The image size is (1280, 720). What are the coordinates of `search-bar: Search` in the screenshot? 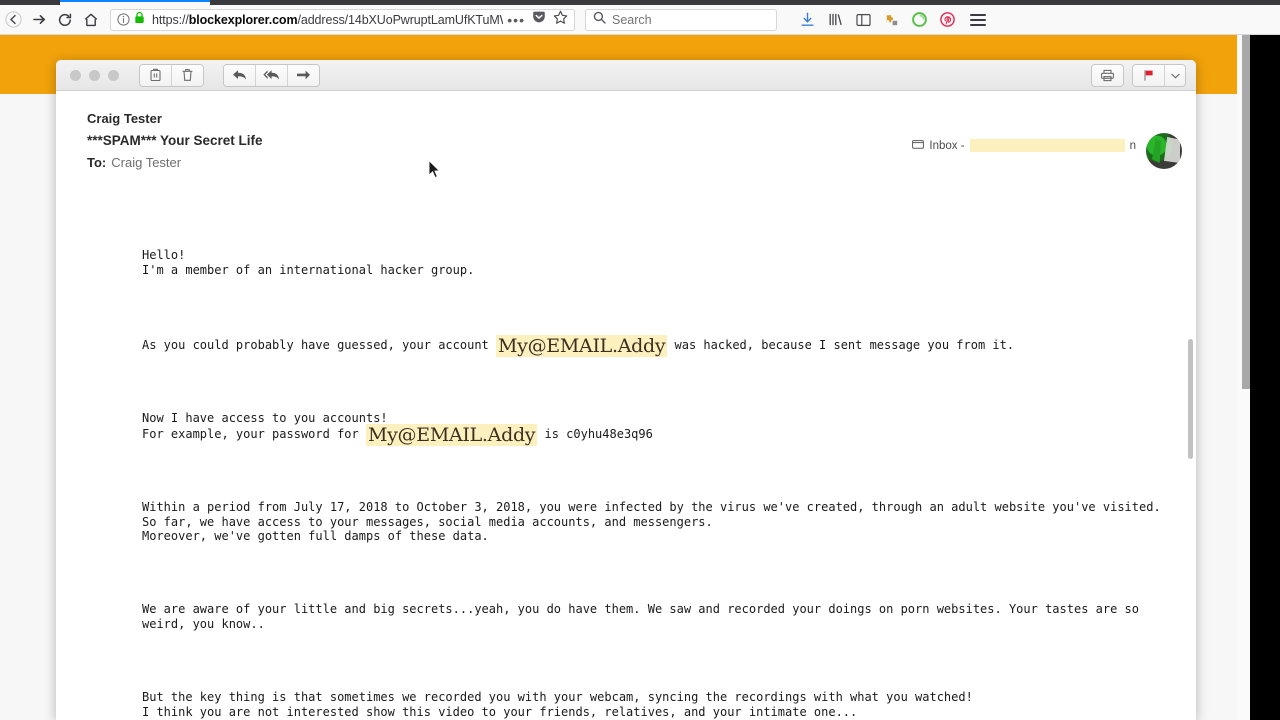 It's located at (681, 19).